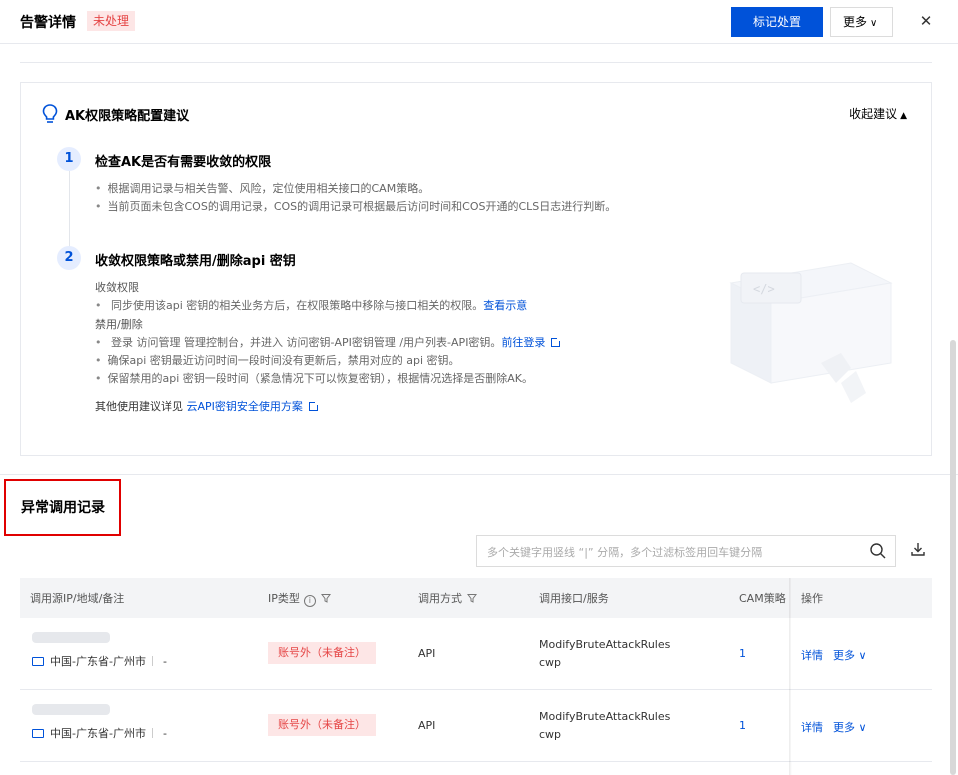 This screenshot has width=958, height=775. Describe the element at coordinates (77, 598) in the screenshot. I see `col-source-ip: 调用源IP/地域/备注` at that location.